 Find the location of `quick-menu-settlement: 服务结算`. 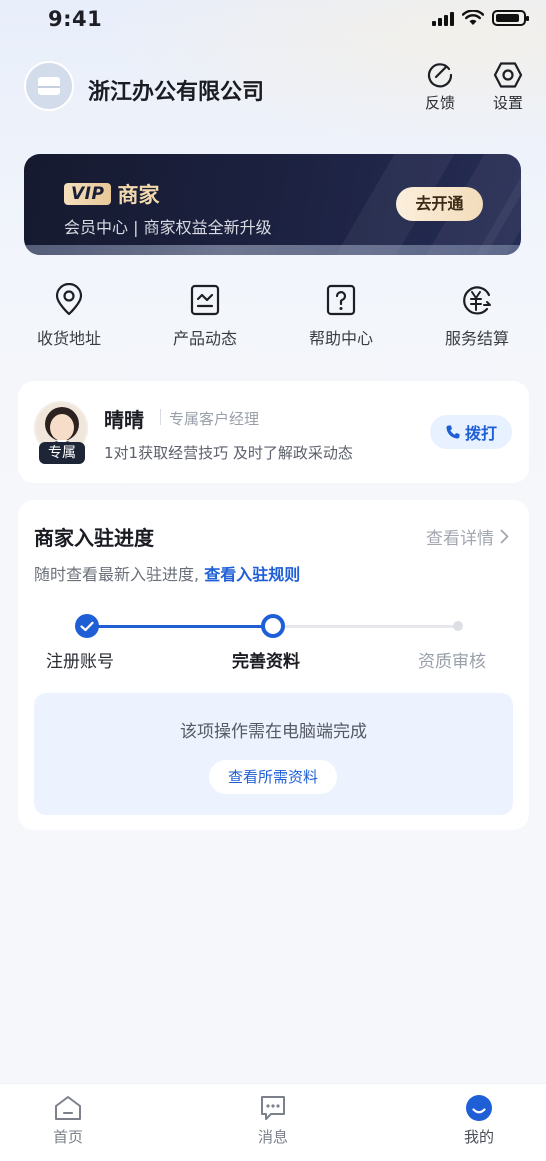

quick-menu-settlement: 服务结算 is located at coordinates (477, 316).